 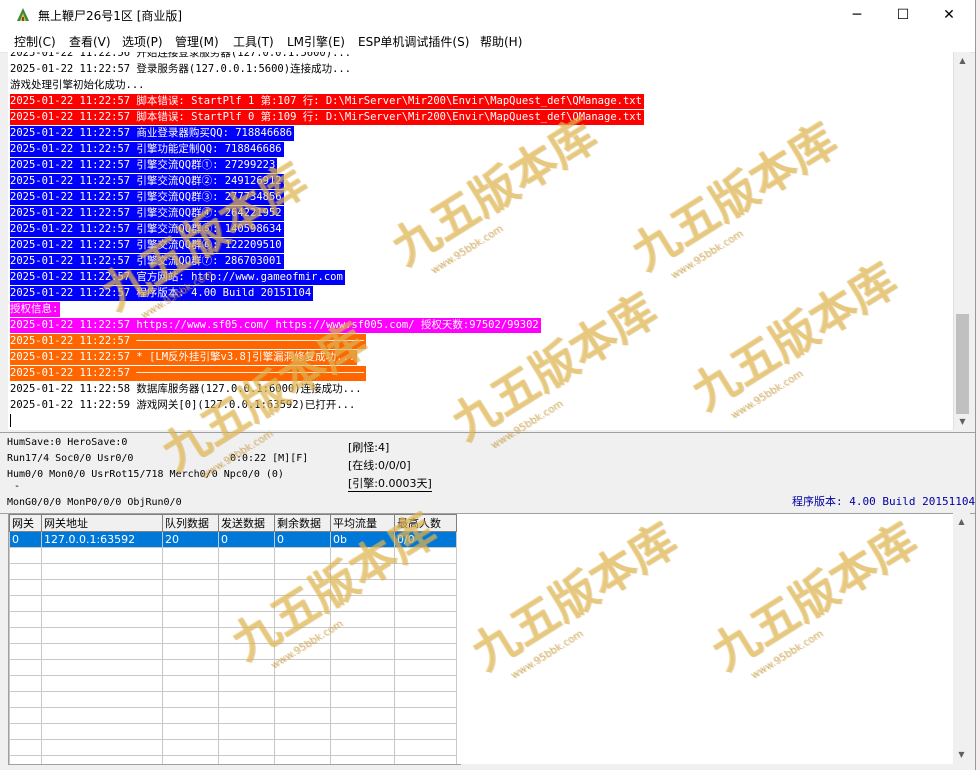 I want to click on menu-manage: 管理(M), so click(x=197, y=41).